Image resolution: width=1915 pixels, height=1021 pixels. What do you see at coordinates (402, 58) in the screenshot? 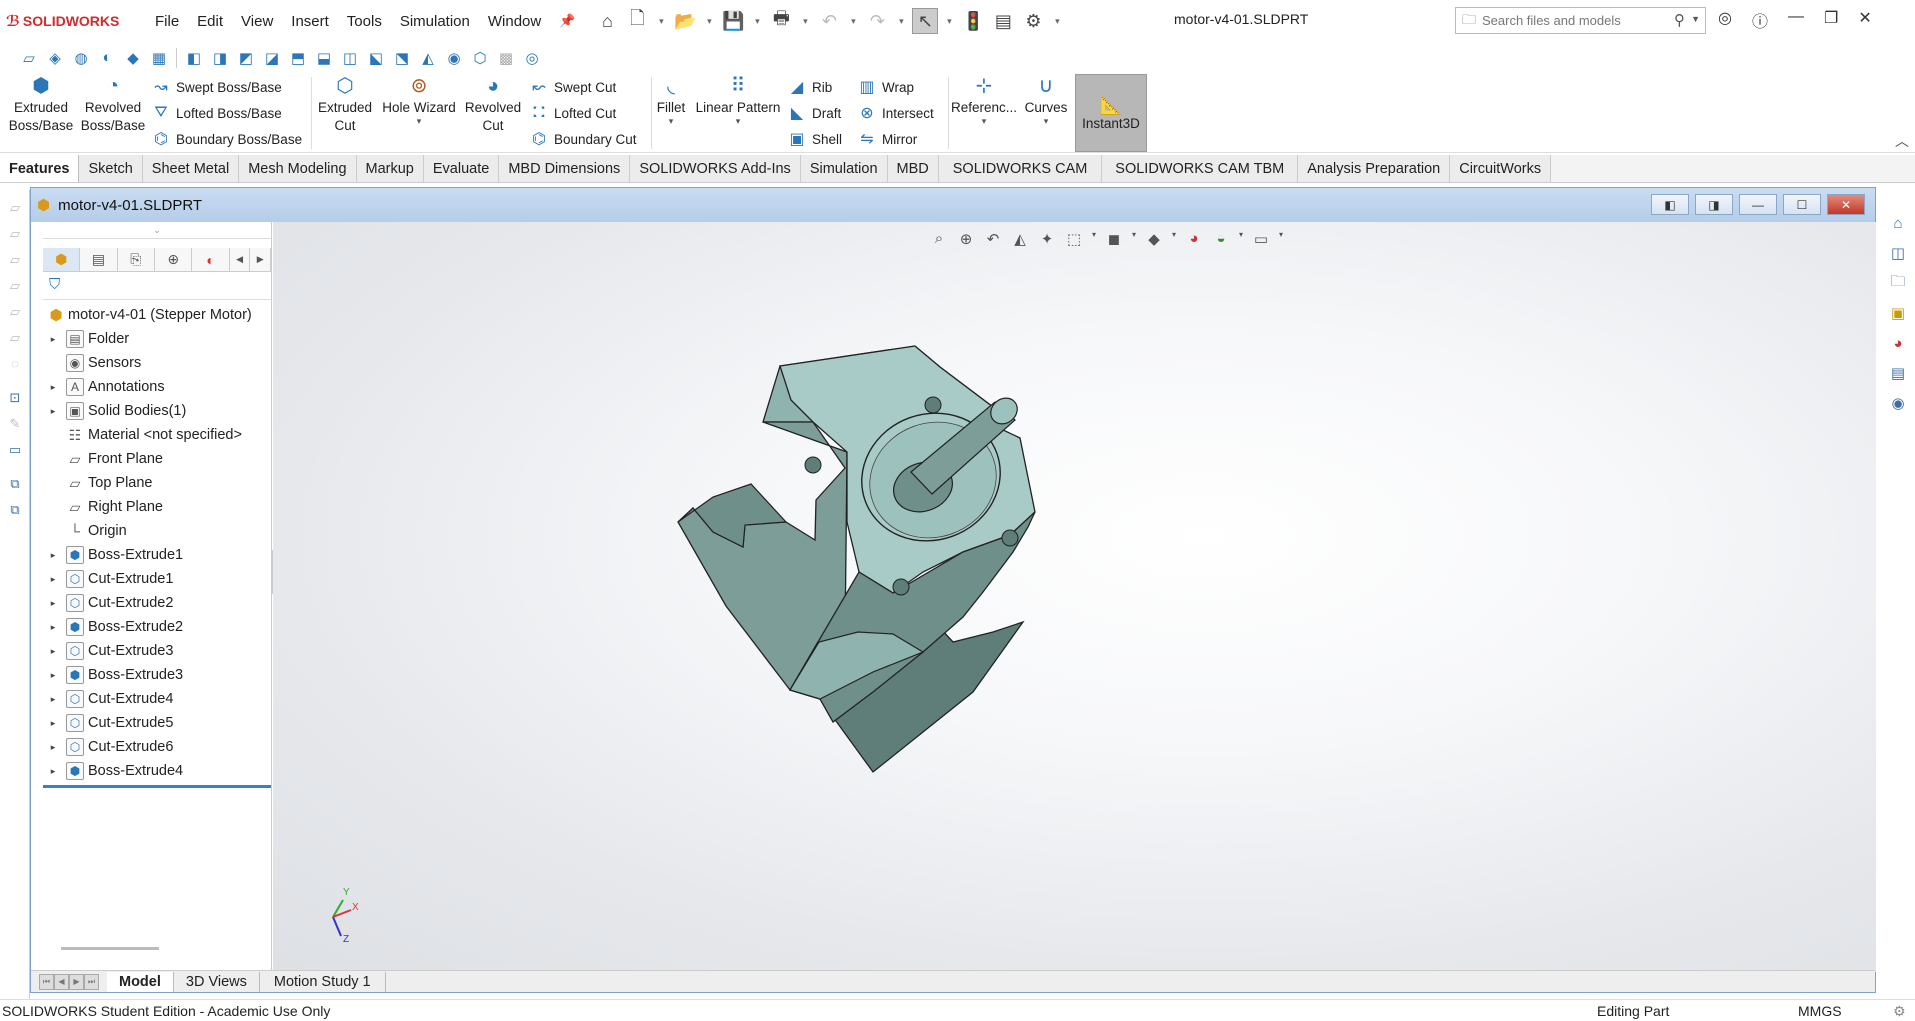
I see `dimetric-icon: ⬔` at bounding box center [402, 58].